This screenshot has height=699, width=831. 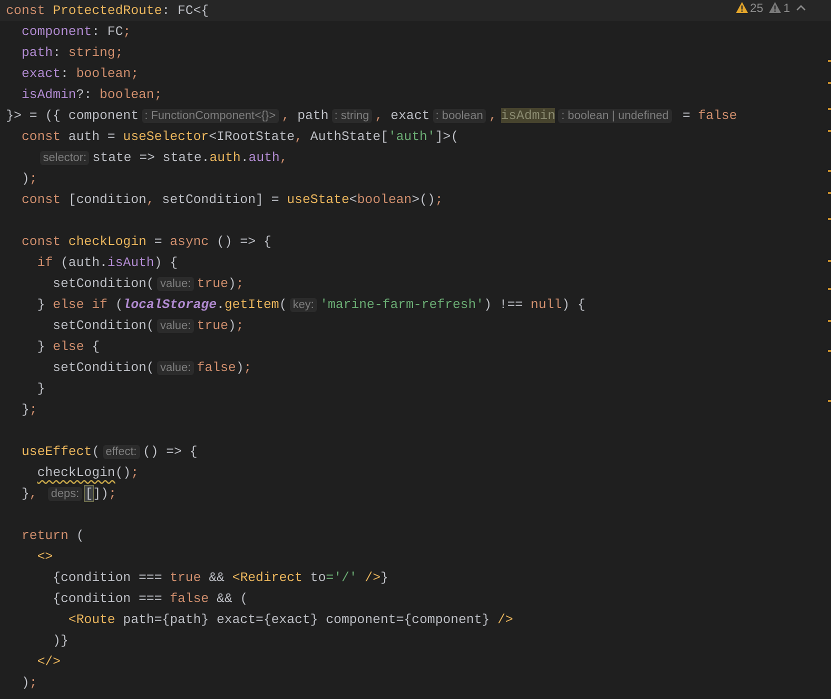 What do you see at coordinates (502, 619) in the screenshot?
I see `jsx-tag: />` at bounding box center [502, 619].